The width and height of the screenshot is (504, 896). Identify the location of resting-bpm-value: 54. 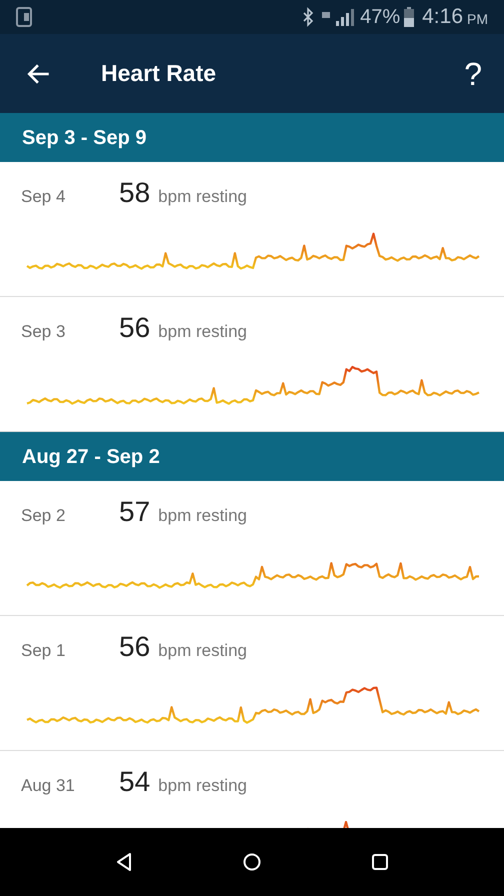
(134, 782).